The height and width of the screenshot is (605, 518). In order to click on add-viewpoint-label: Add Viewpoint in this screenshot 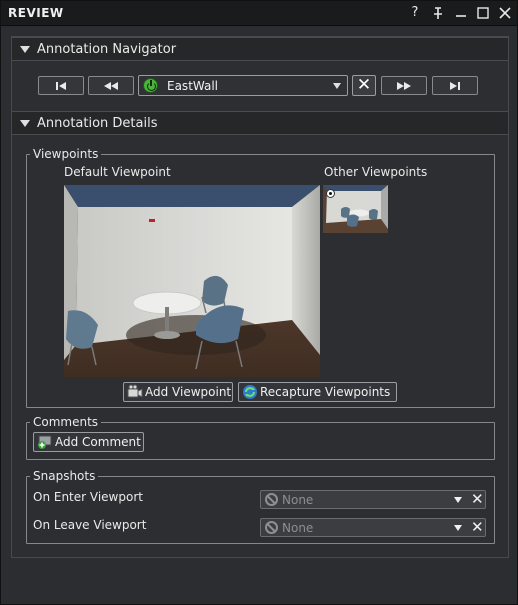, I will do `click(188, 392)`.